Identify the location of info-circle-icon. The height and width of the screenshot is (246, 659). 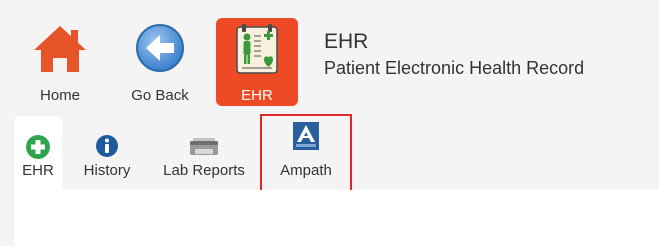
(107, 146).